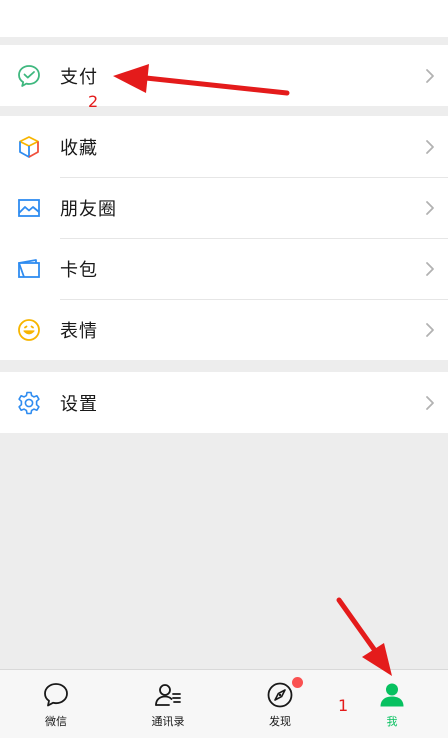 This screenshot has width=448, height=738. What do you see at coordinates (29, 208) in the screenshot?
I see `image-icon` at bounding box center [29, 208].